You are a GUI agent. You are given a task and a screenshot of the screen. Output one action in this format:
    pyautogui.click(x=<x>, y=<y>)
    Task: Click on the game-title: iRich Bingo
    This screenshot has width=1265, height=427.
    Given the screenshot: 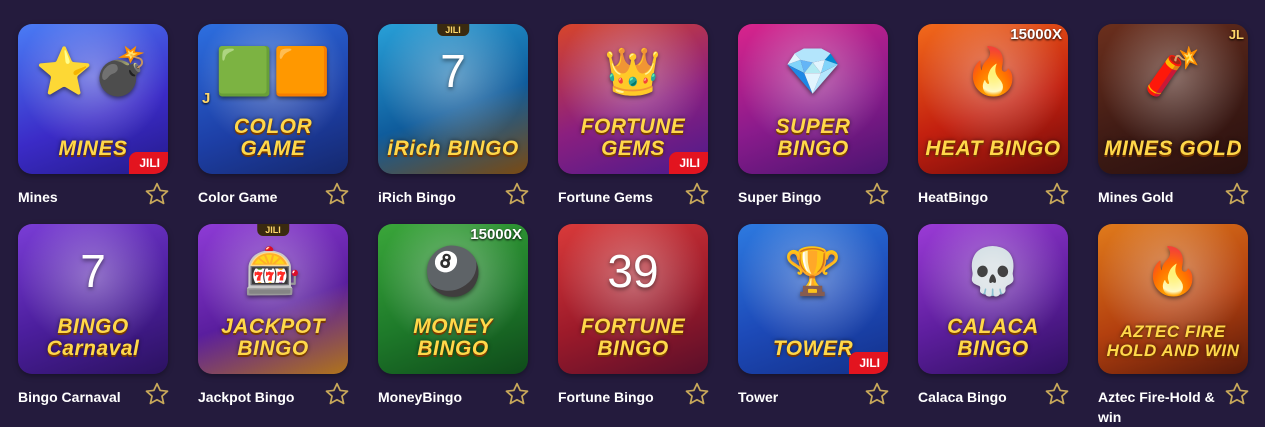 What is the action you would take?
    pyautogui.click(x=437, y=197)
    